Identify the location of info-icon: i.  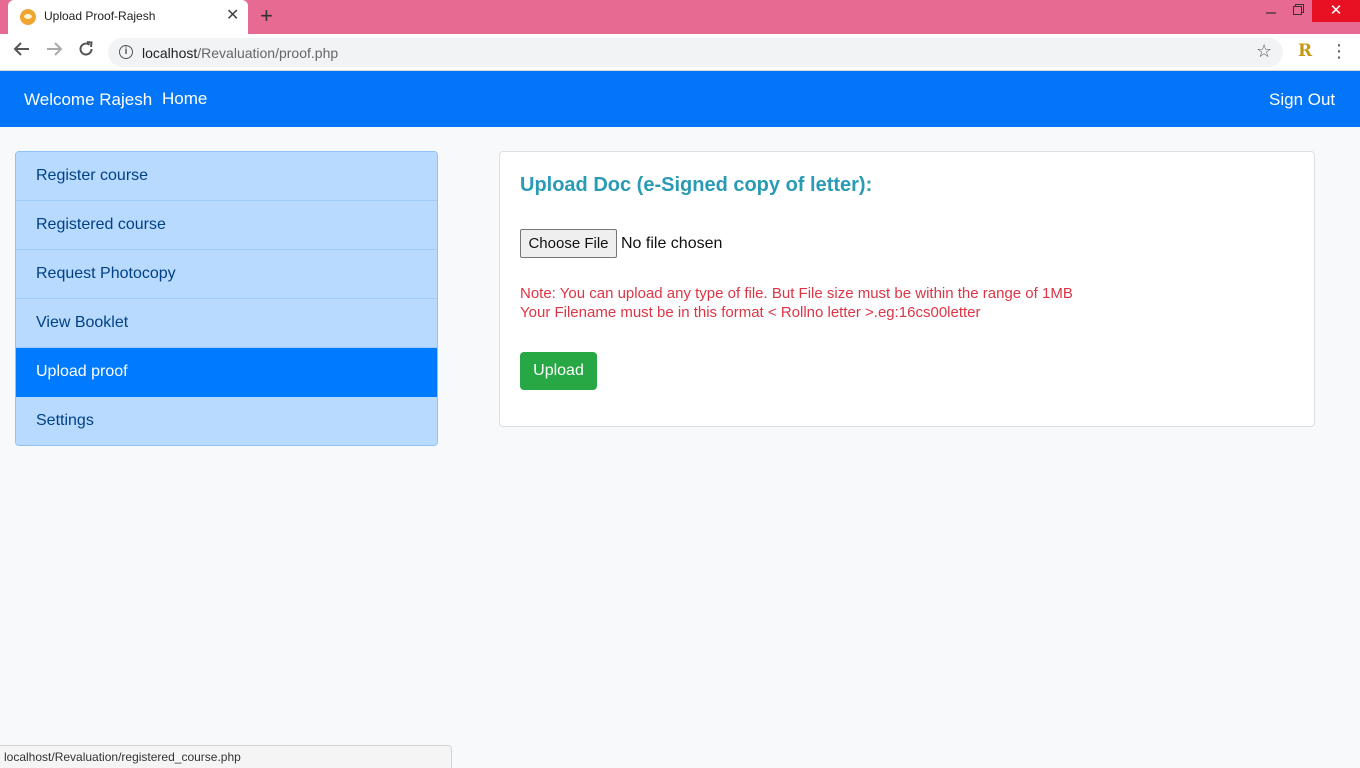
(126, 52).